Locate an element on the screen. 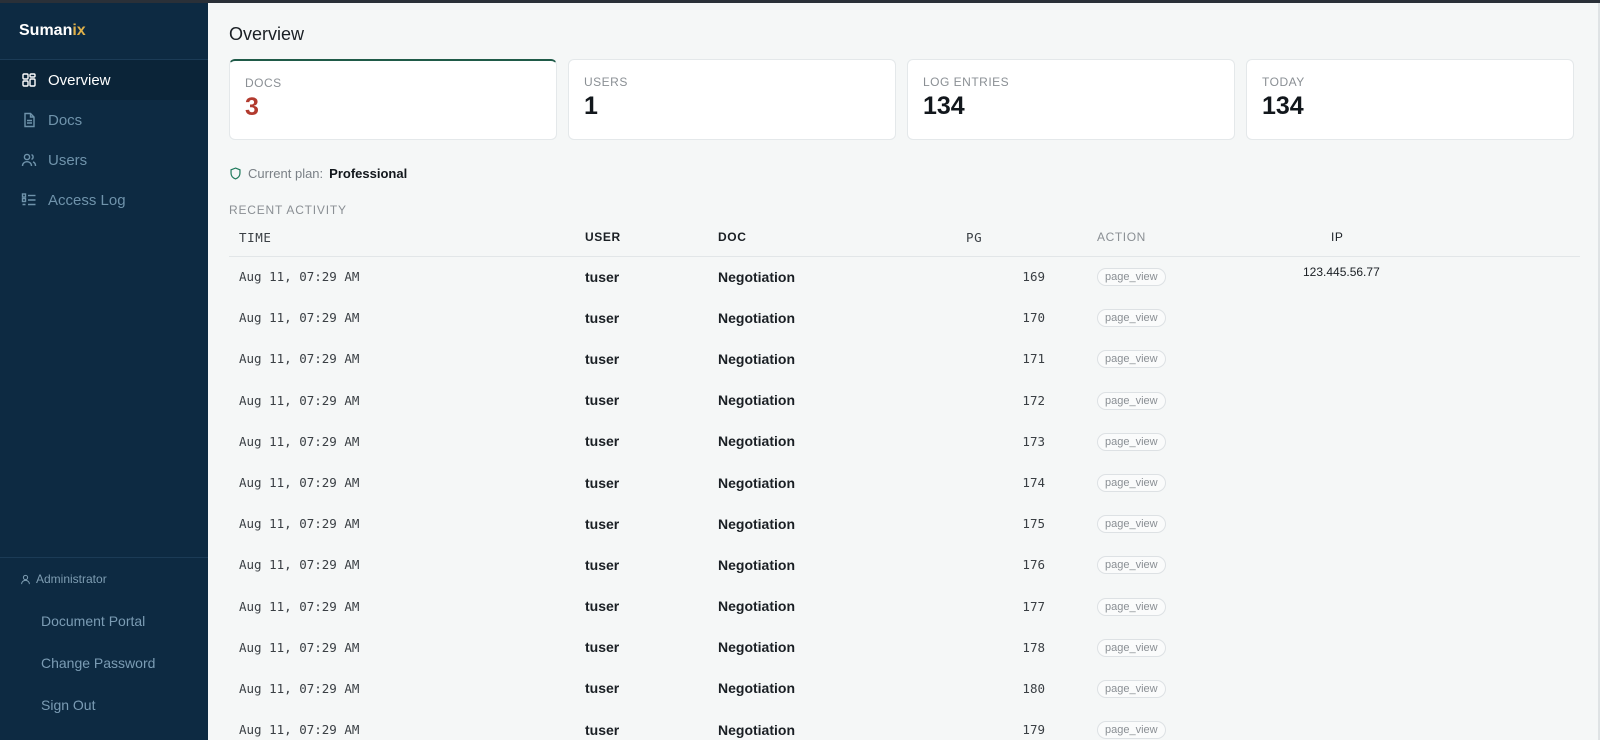 The image size is (1600, 740). stat-card-today: TODAY 134 is located at coordinates (1410, 99).